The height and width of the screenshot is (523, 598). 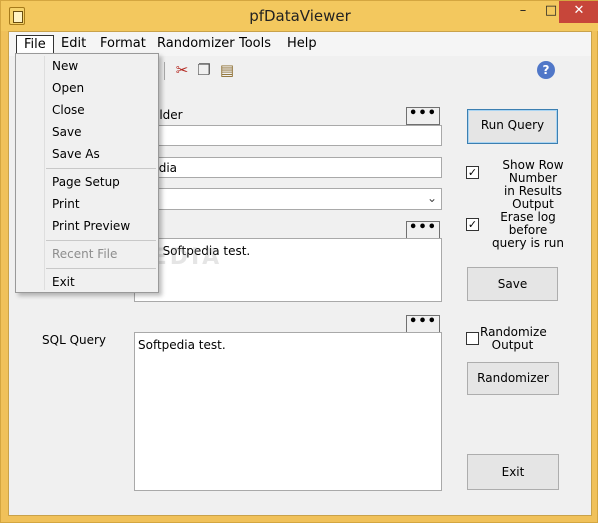 I want to click on title-bar: pfDataViewer – □ ✕, so click(x=299, y=16).